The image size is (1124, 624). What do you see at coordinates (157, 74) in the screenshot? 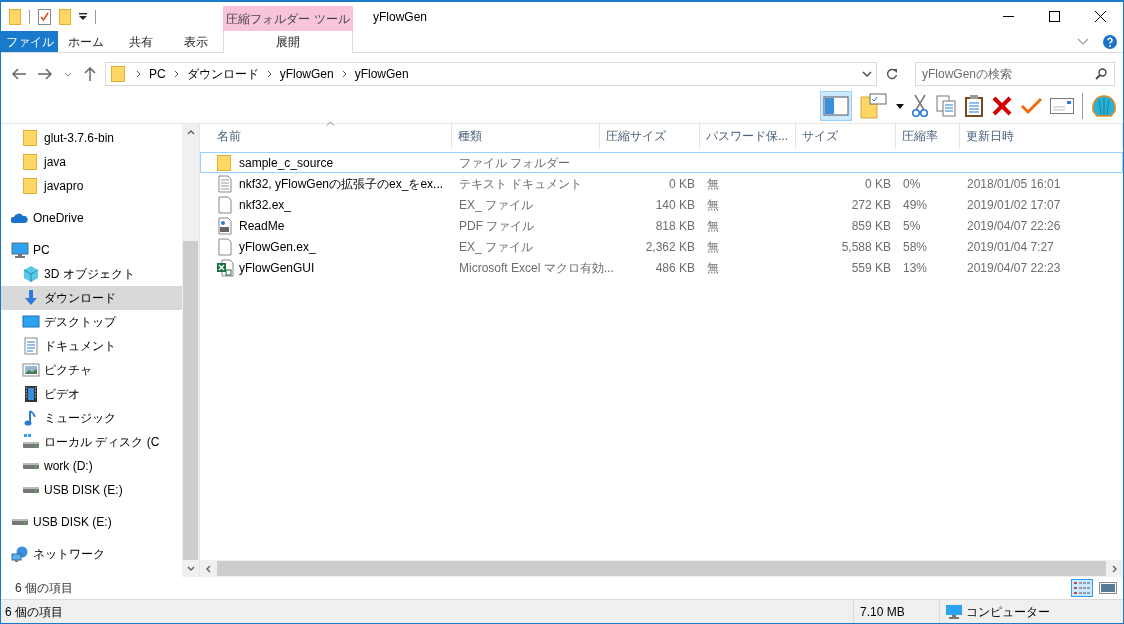
I see `breadcrumb-item: PC` at bounding box center [157, 74].